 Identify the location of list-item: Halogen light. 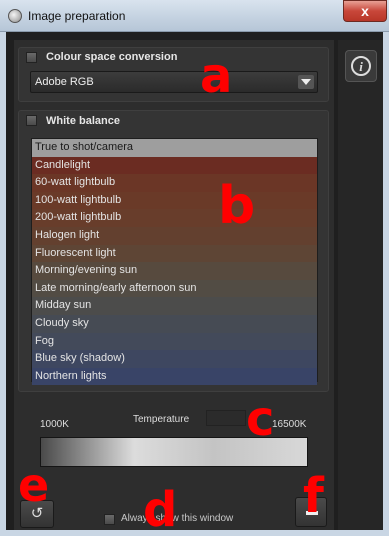
(174, 235).